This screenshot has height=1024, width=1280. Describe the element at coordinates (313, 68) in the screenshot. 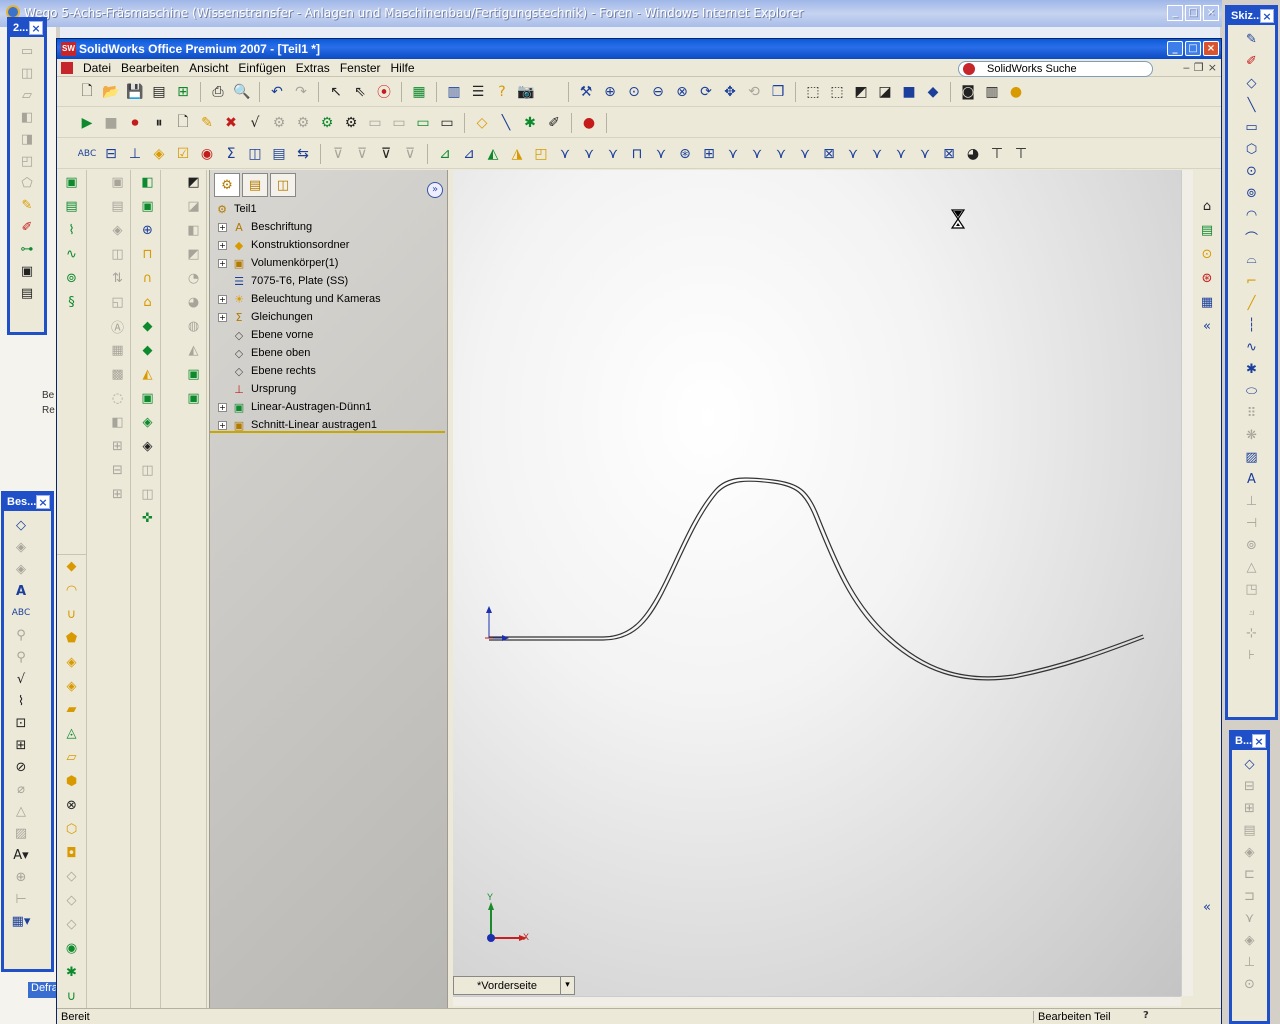

I see `menu-extras: Extras` at that location.